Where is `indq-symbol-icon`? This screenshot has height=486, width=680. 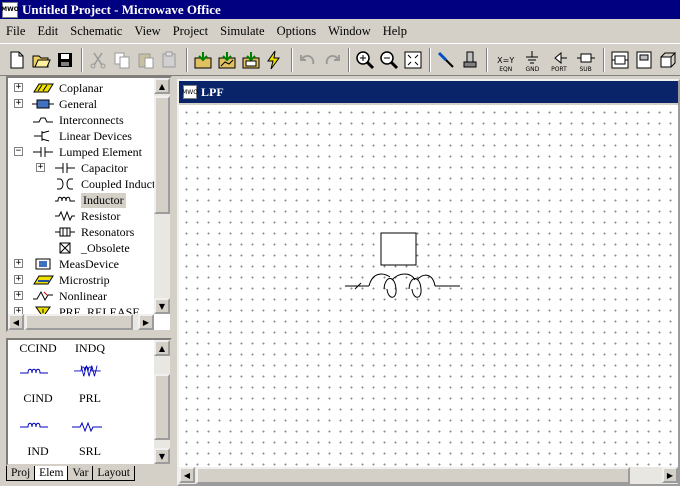 indq-symbol-icon is located at coordinates (90, 370).